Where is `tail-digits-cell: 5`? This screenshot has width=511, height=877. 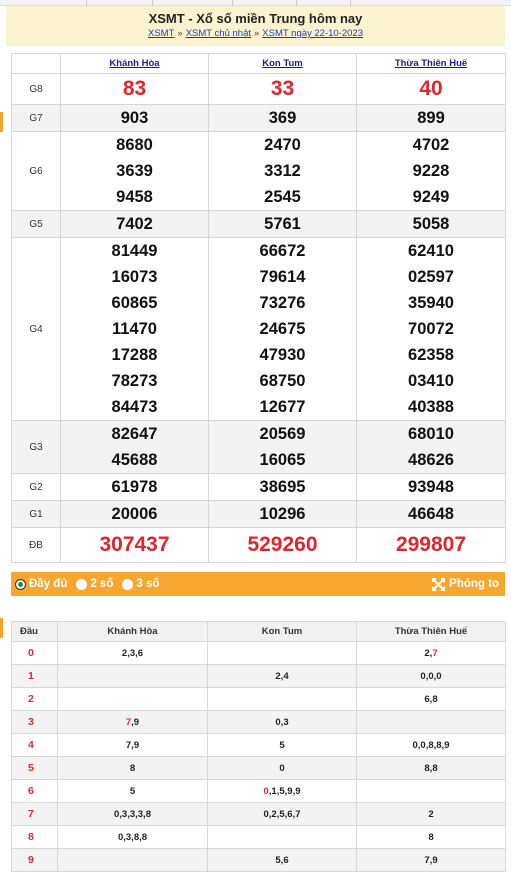
tail-digits-cell: 5 is located at coordinates (282, 745).